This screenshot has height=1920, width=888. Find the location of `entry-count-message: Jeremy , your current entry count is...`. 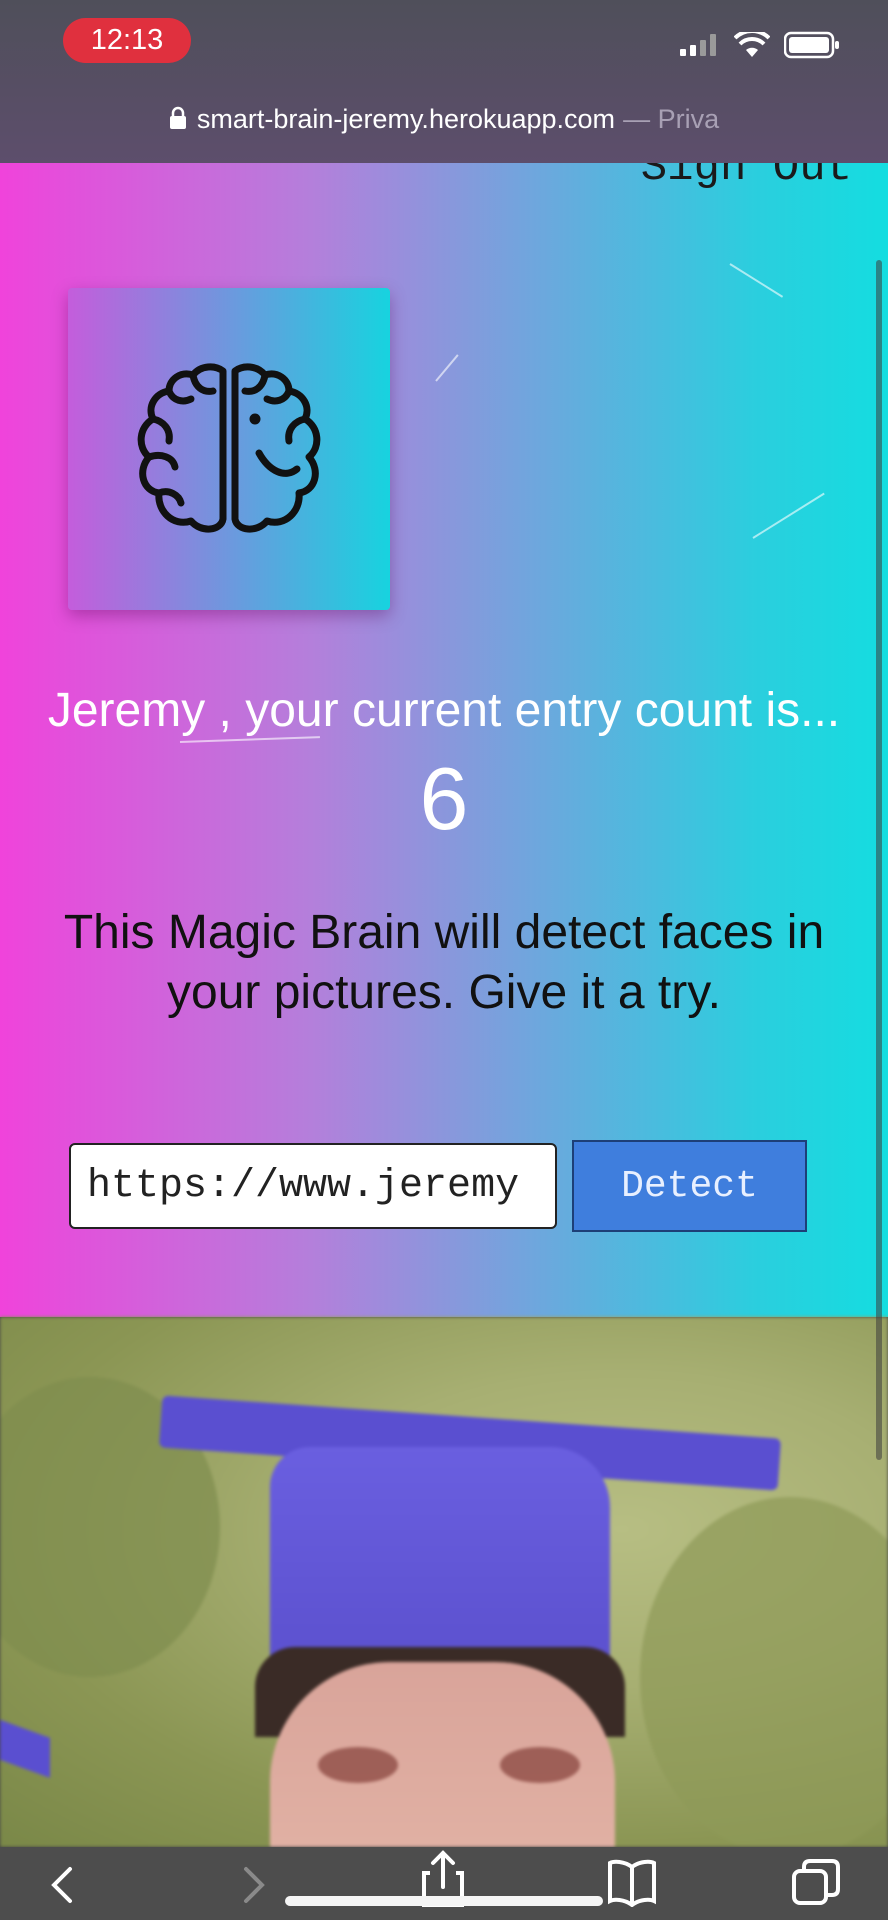

entry-count-message: Jeremy , your current entry count is... is located at coordinates (444, 710).